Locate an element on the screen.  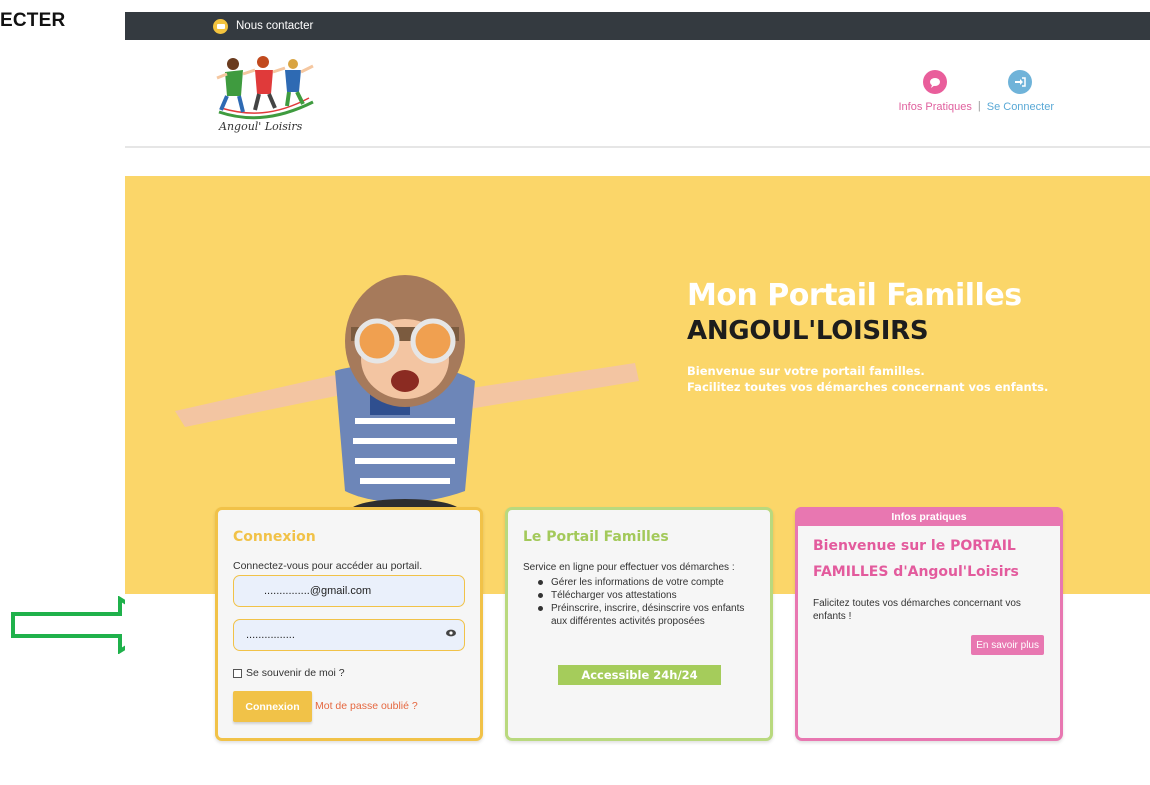
hero-subtitle-line1: Bienvenue sur votre portail familles. is located at coordinates (806, 371).